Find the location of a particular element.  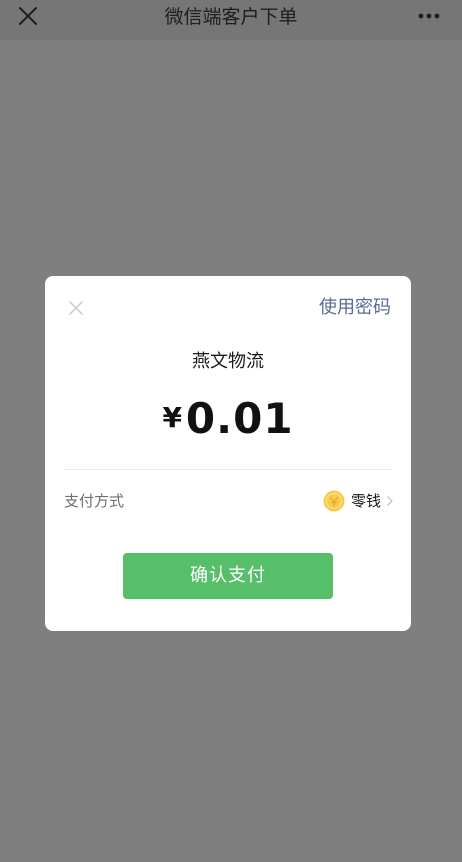

page-title: 微信端客户下单 is located at coordinates (231, 17).